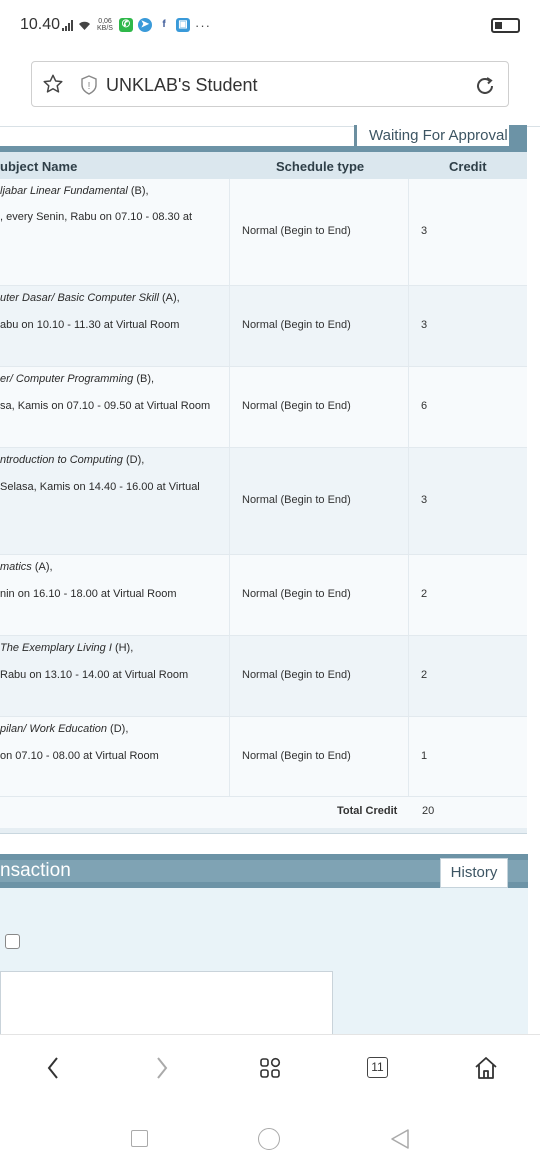 The width and height of the screenshot is (540, 1170). Describe the element at coordinates (263, 812) in the screenshot. I see `total-credit-row: Total Credit 20` at that location.